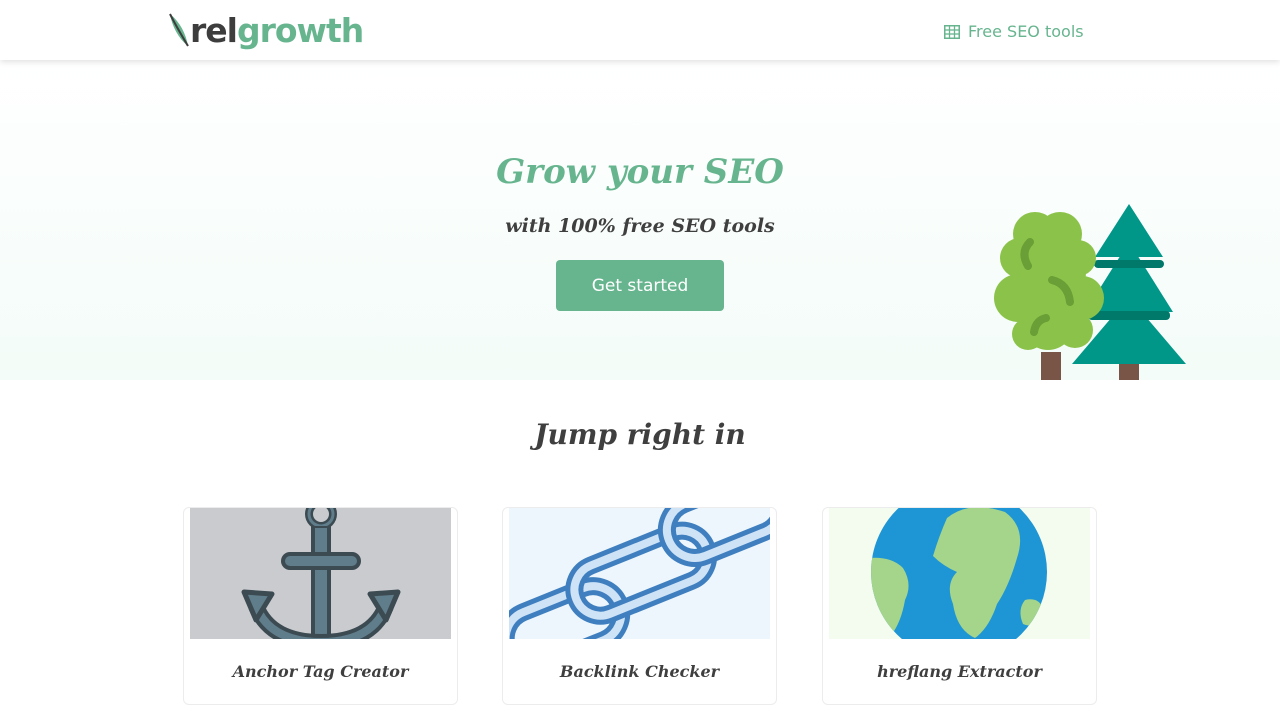  I want to click on anchor-icon, so click(321, 573).